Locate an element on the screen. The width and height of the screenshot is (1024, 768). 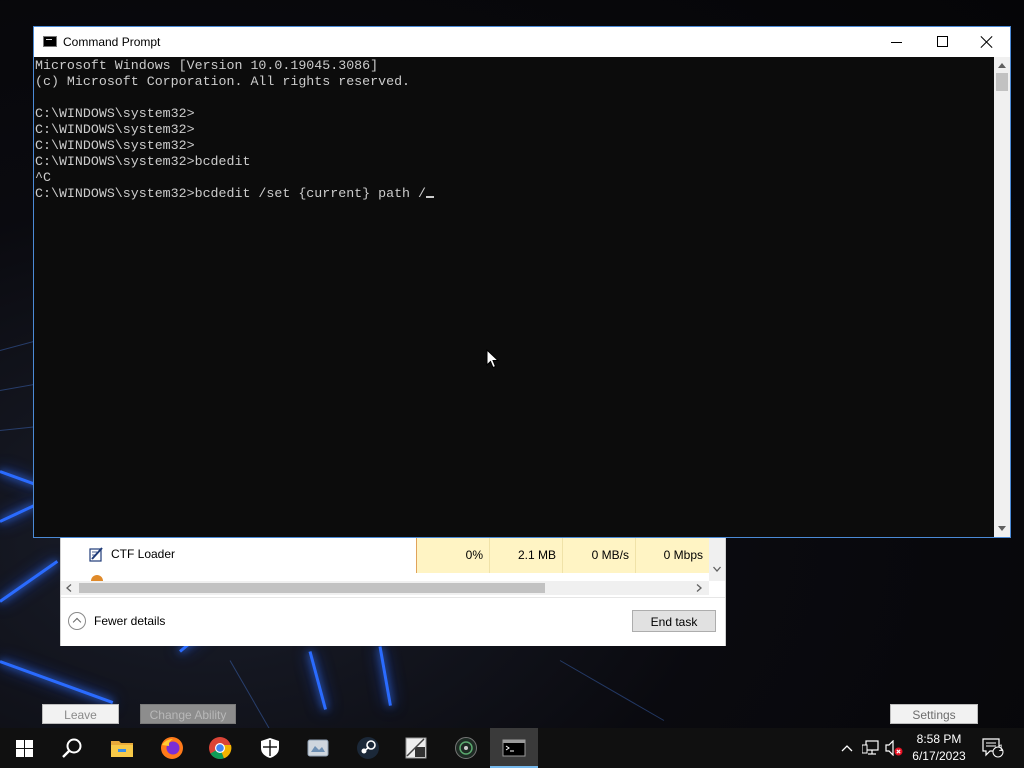
show-hidden-icons-button is located at coordinates (847, 748).